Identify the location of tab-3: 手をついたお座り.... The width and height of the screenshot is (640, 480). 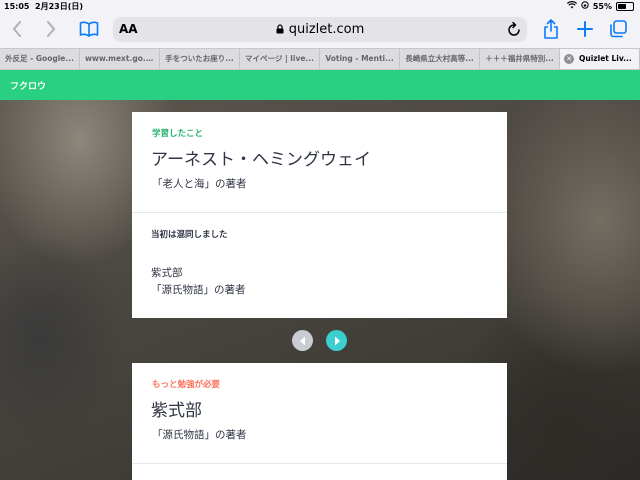
(200, 59).